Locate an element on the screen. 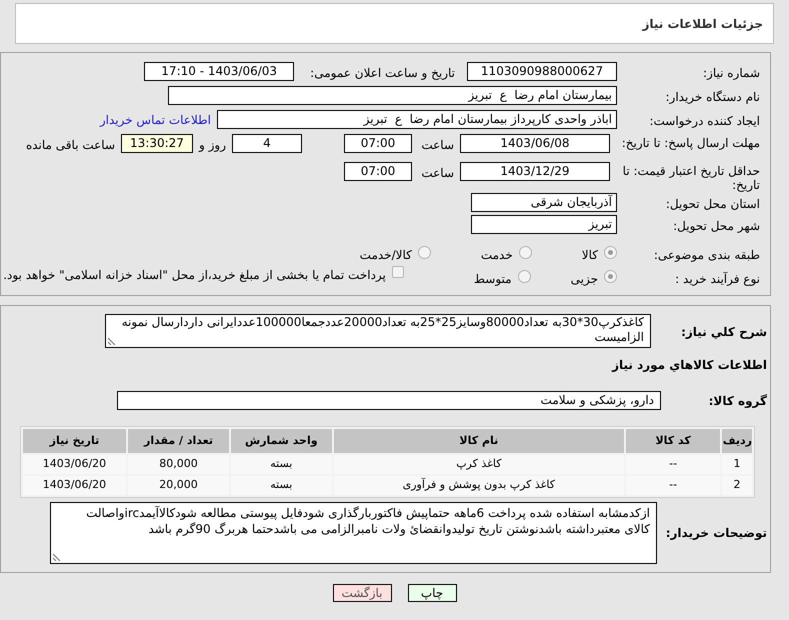 The height and width of the screenshot is (620, 789). field-label: تاریخ و ساعت اعلان عمومی: is located at coordinates (382, 73).